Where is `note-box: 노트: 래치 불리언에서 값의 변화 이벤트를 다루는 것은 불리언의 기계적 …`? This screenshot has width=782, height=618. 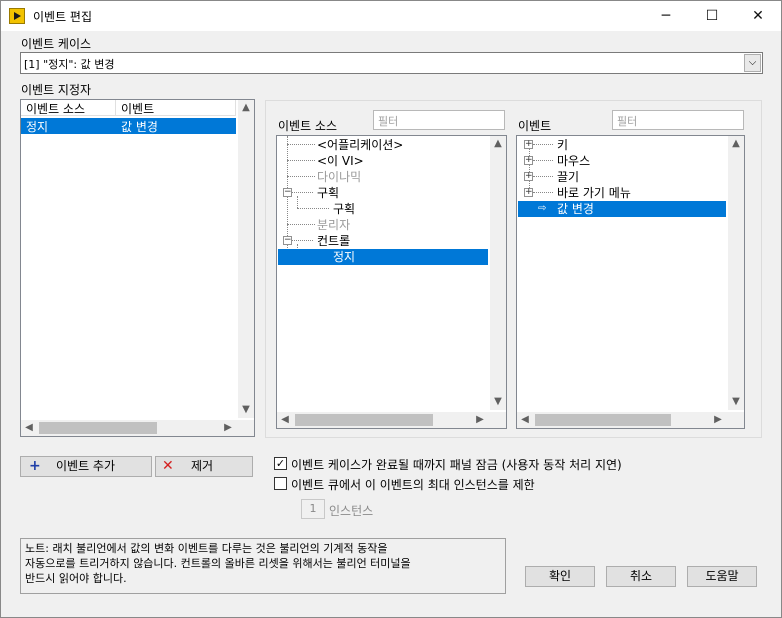 note-box: 노트: 래치 불리언에서 값의 변화 이벤트를 다루는 것은 불리언의 기계적 … is located at coordinates (263, 566).